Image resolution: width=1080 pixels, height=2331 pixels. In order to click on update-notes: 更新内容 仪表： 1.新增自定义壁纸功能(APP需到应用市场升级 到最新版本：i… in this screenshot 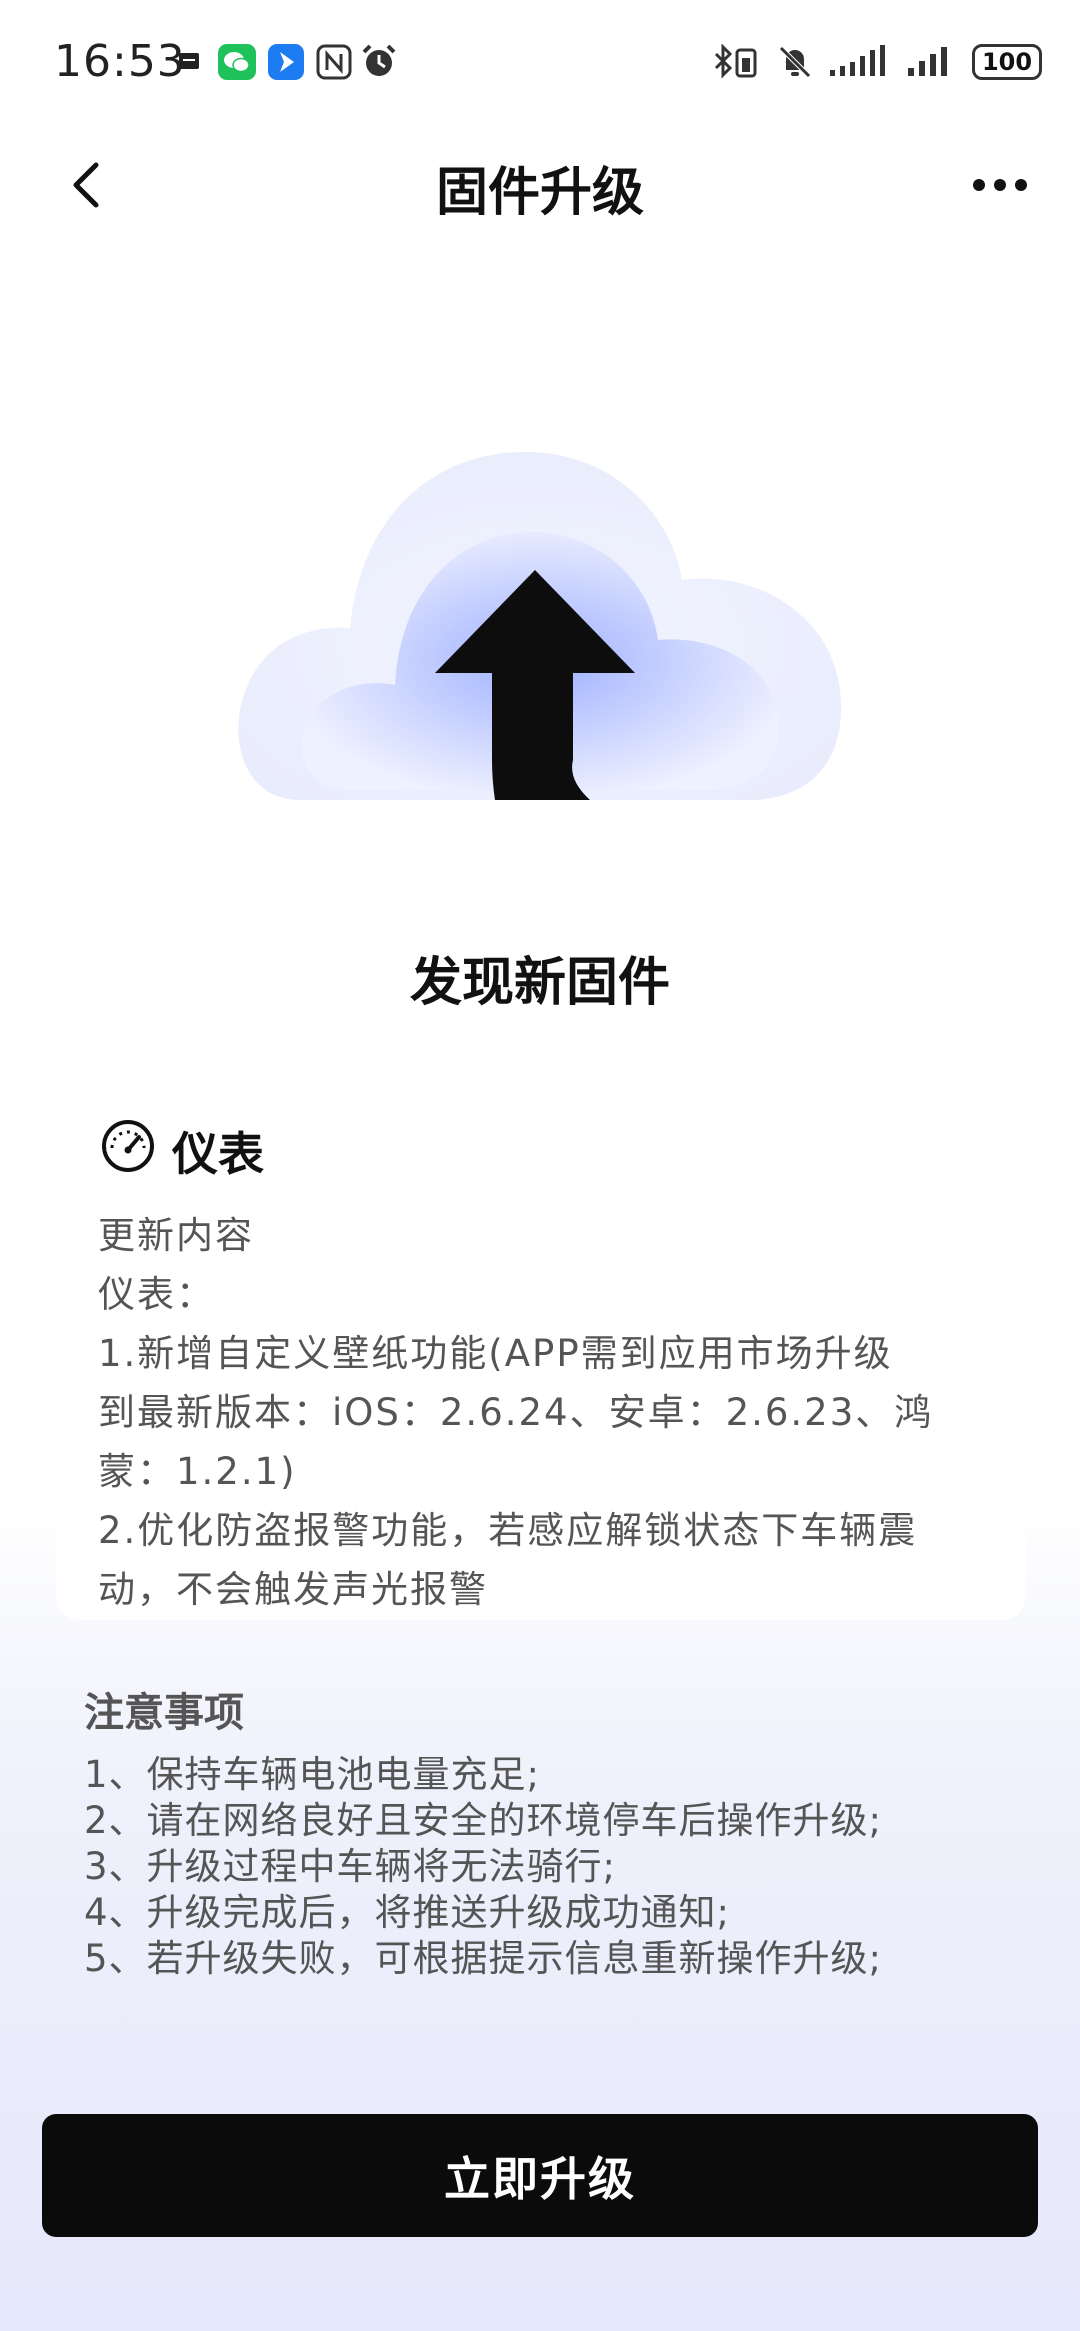, I will do `click(543, 1412)`.